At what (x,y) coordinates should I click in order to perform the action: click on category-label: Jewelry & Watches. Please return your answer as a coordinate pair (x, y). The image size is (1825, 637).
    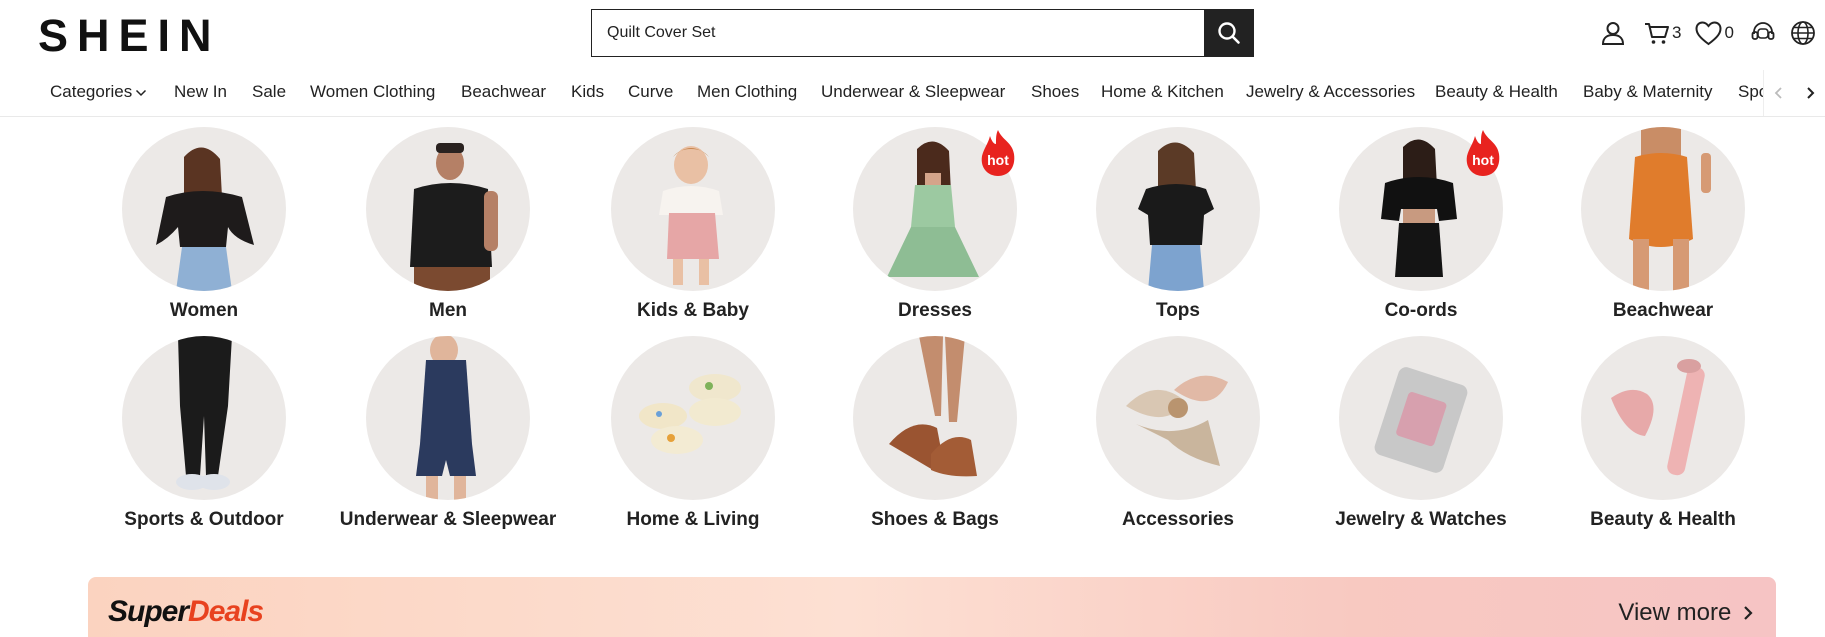
    Looking at the image, I should click on (1421, 519).